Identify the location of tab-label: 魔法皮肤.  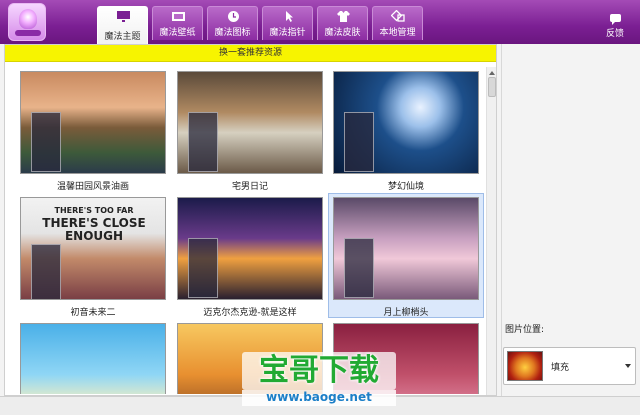
(342, 33).